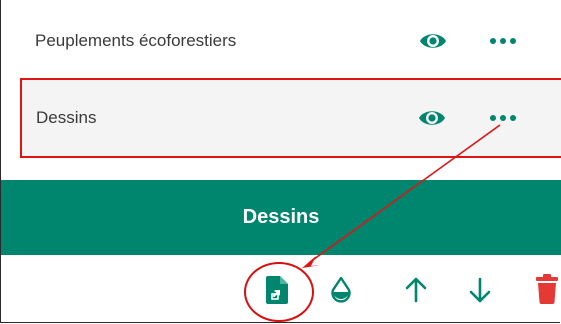  I want to click on highlight-circle, so click(279, 292).